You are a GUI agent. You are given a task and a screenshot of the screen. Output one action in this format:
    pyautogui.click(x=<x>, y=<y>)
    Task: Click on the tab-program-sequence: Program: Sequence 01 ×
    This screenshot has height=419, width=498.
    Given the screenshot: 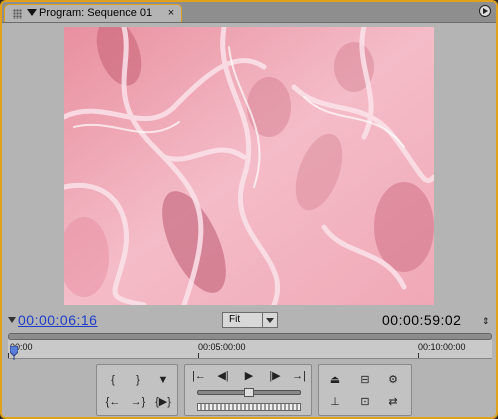 What is the action you would take?
    pyautogui.click(x=93, y=13)
    